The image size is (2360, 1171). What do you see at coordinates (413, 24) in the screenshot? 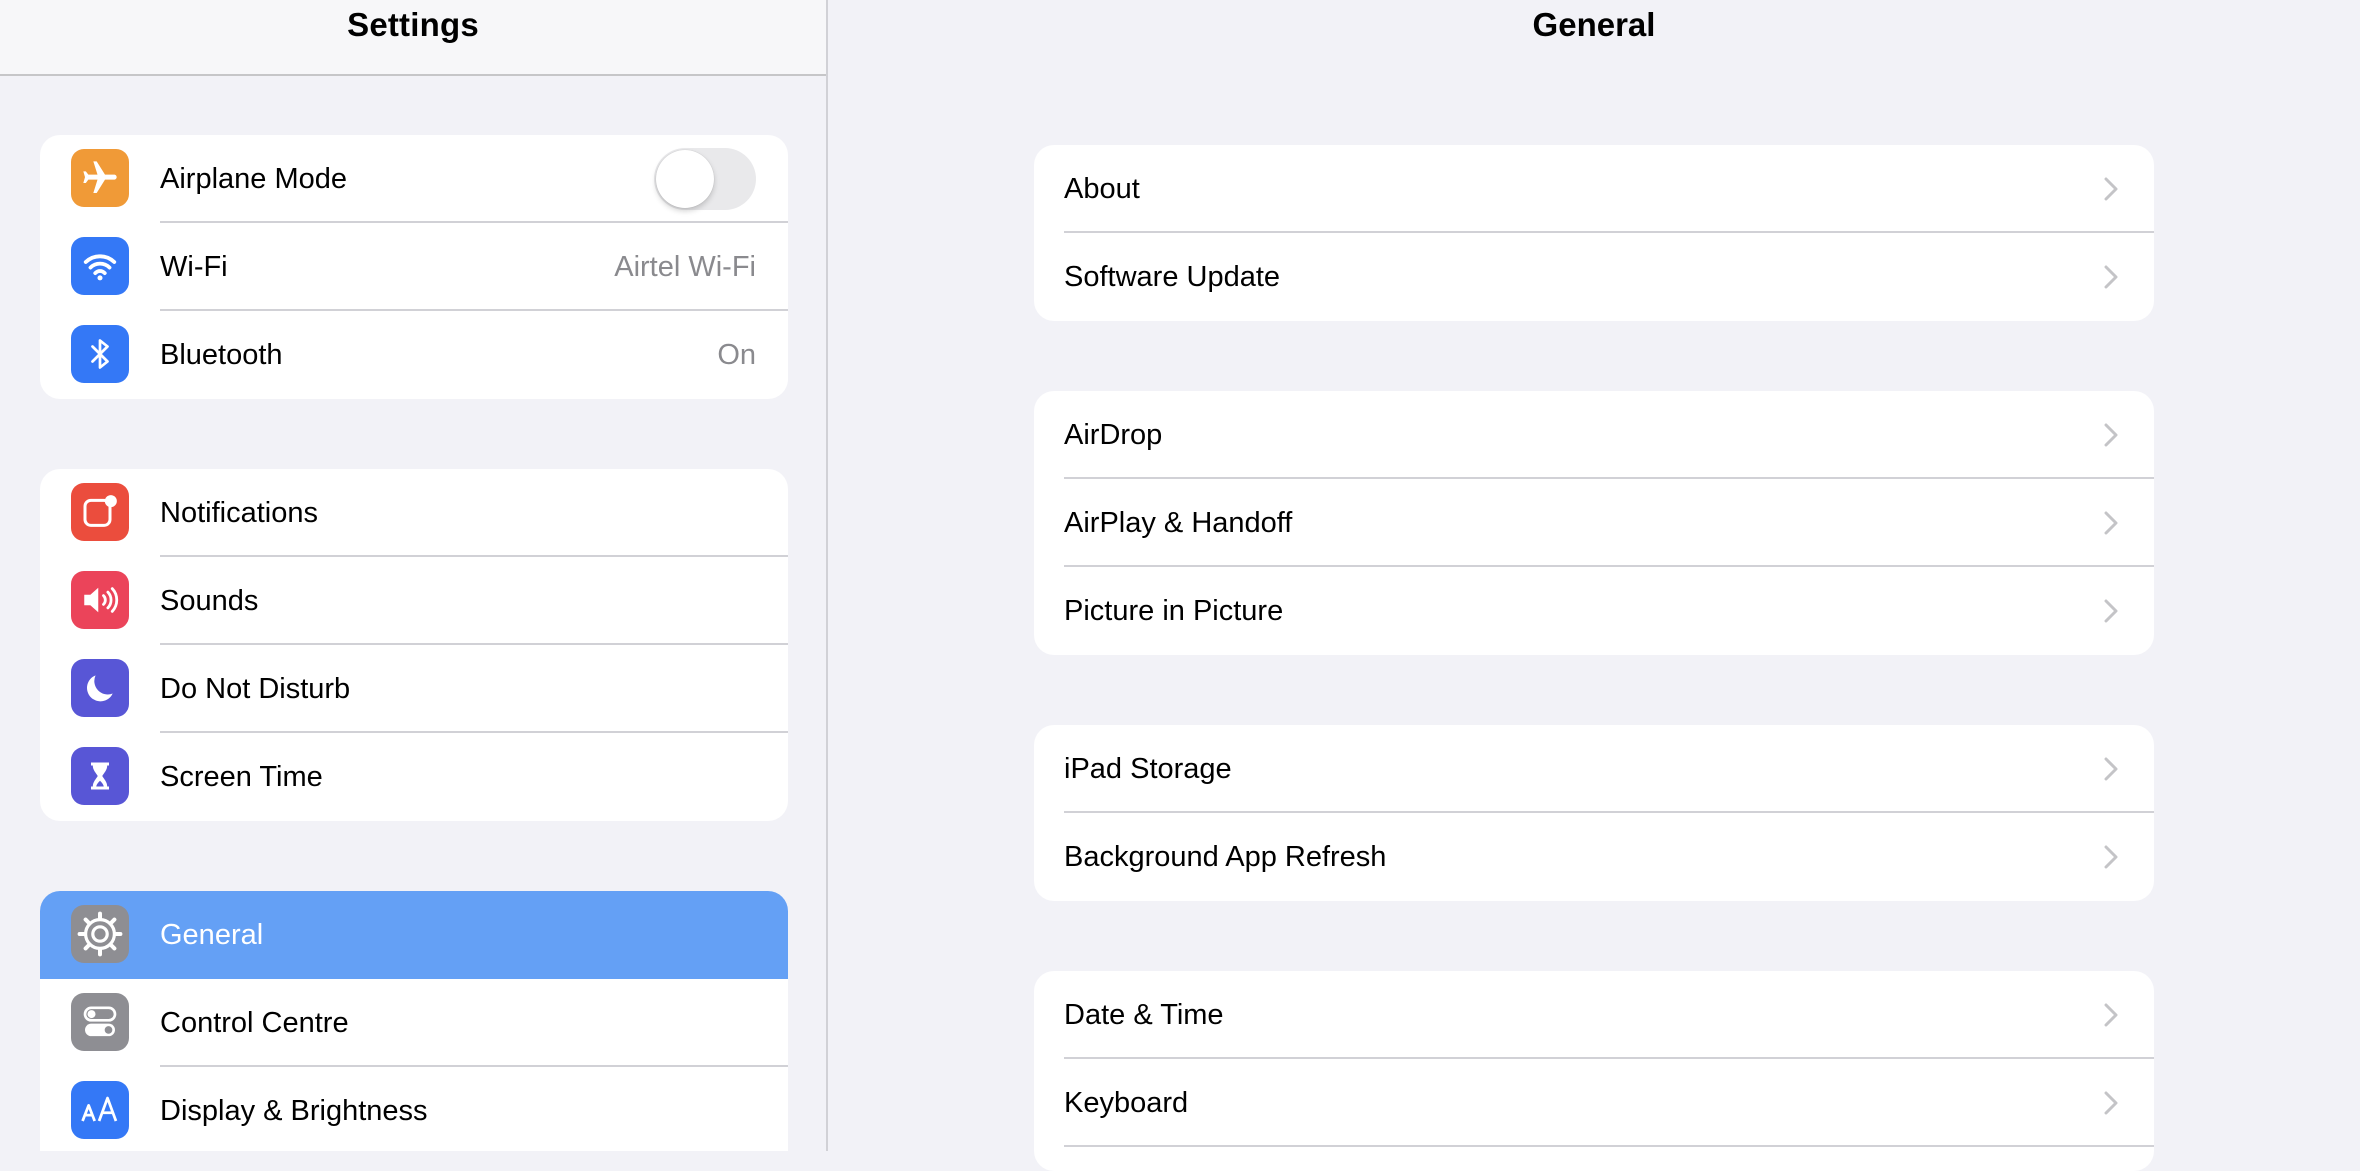
I see `sidebar-title: Settings` at bounding box center [413, 24].